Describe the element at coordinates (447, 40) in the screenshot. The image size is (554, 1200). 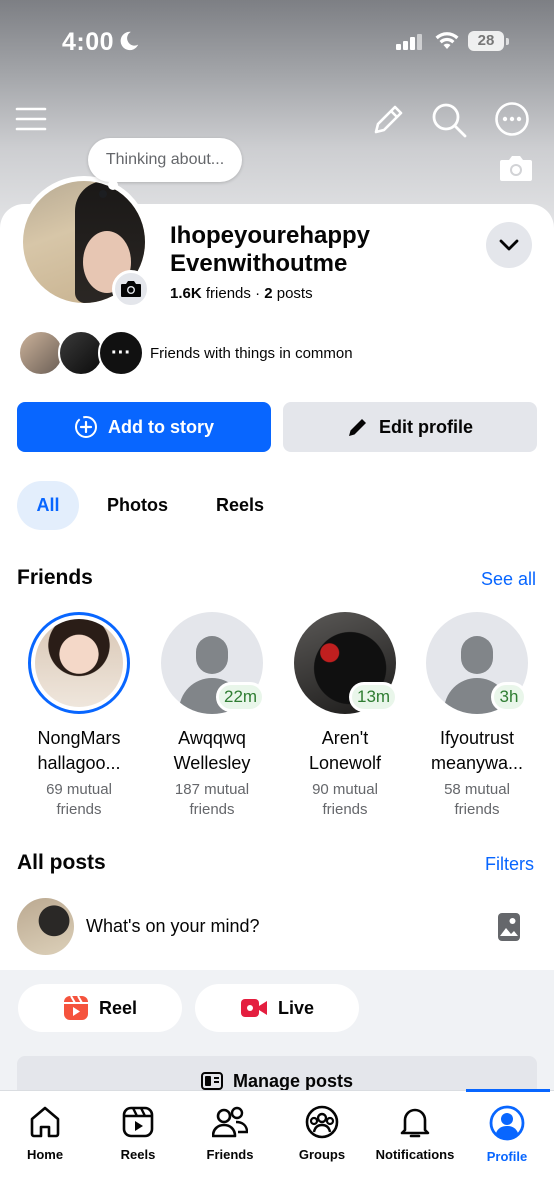
I see `wifi-icon` at that location.